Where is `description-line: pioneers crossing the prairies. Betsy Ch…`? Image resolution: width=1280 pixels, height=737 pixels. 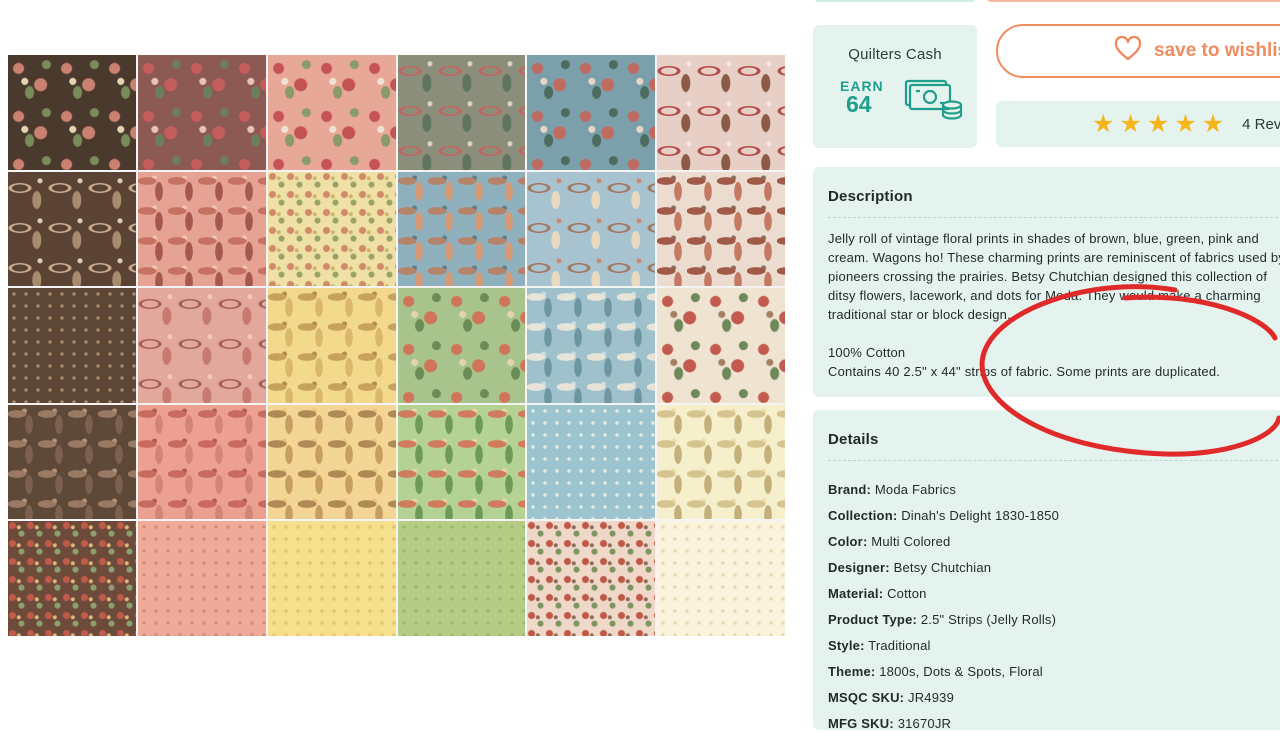 description-line: pioneers crossing the prairies. Betsy Ch… is located at coordinates (1048, 276).